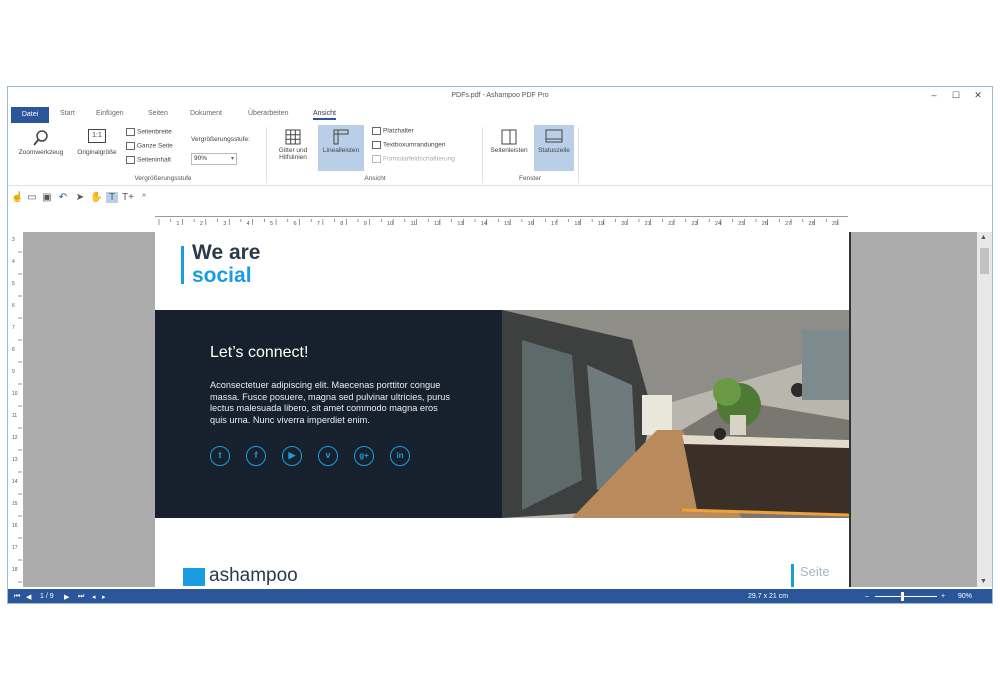 This screenshot has width=1000, height=700. What do you see at coordinates (984, 261) in the screenshot?
I see `scroll-thumb` at bounding box center [984, 261].